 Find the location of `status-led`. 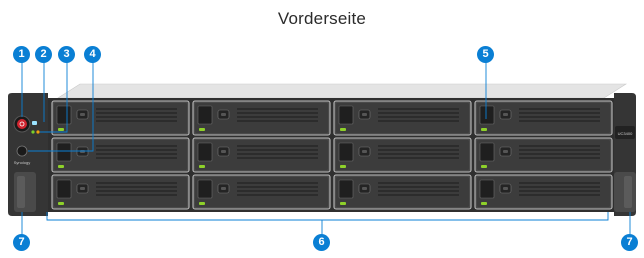

status-led is located at coordinates (33, 132).